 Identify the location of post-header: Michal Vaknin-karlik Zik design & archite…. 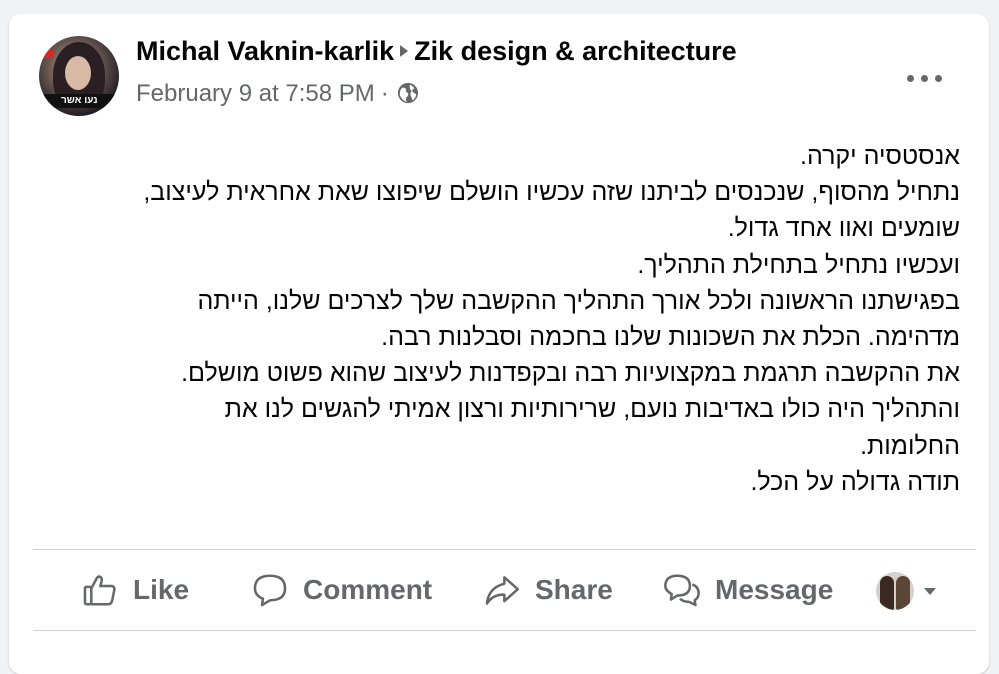
(436, 51).